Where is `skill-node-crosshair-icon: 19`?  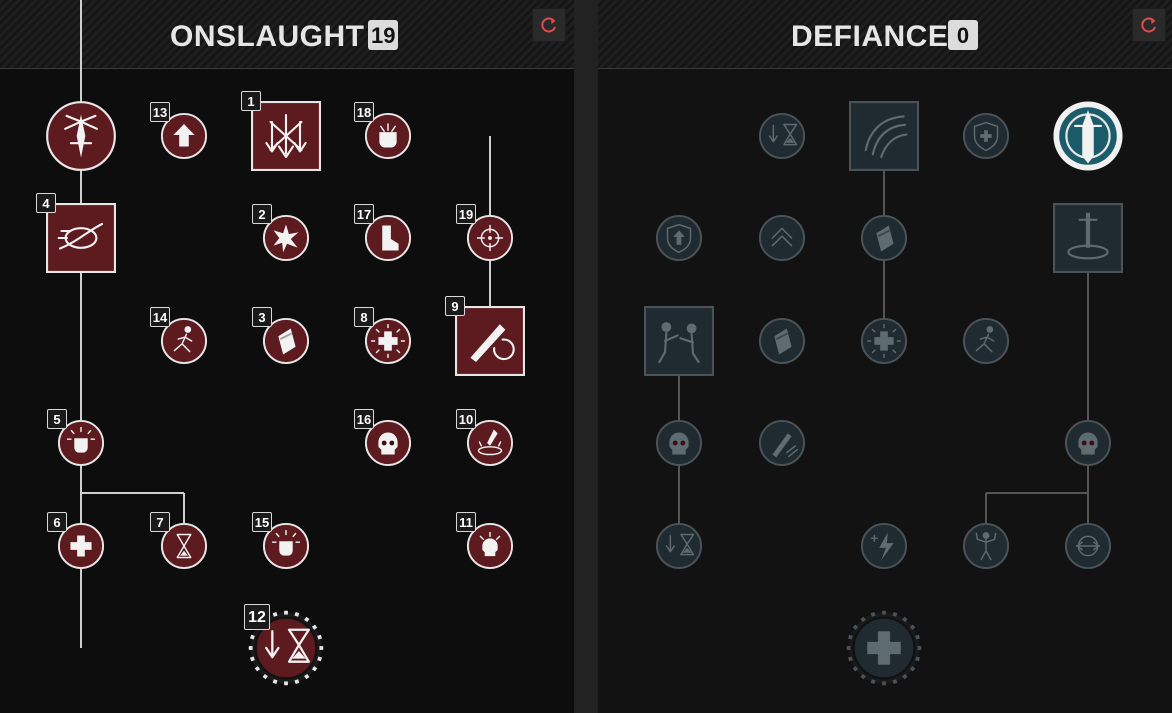
skill-node-crosshair-icon: 19 is located at coordinates (485, 233).